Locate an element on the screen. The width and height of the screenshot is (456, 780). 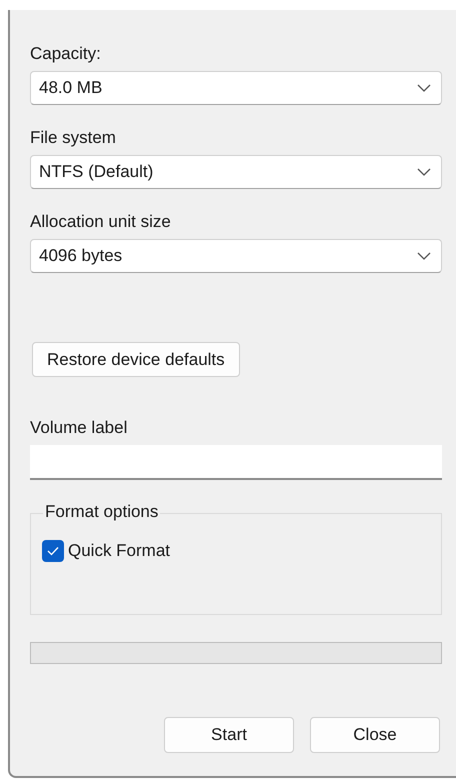
dropdown: 48.0 MB is located at coordinates (236, 88).